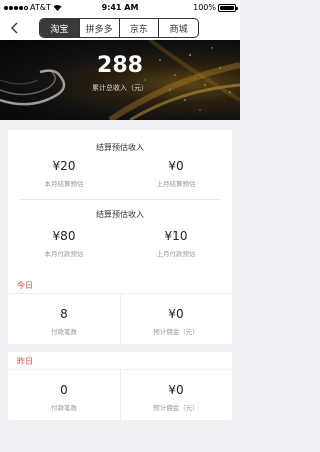 The height and width of the screenshot is (452, 320). Describe the element at coordinates (64, 254) in the screenshot. I see `this-month-payment-label: 本月付款预估` at that location.